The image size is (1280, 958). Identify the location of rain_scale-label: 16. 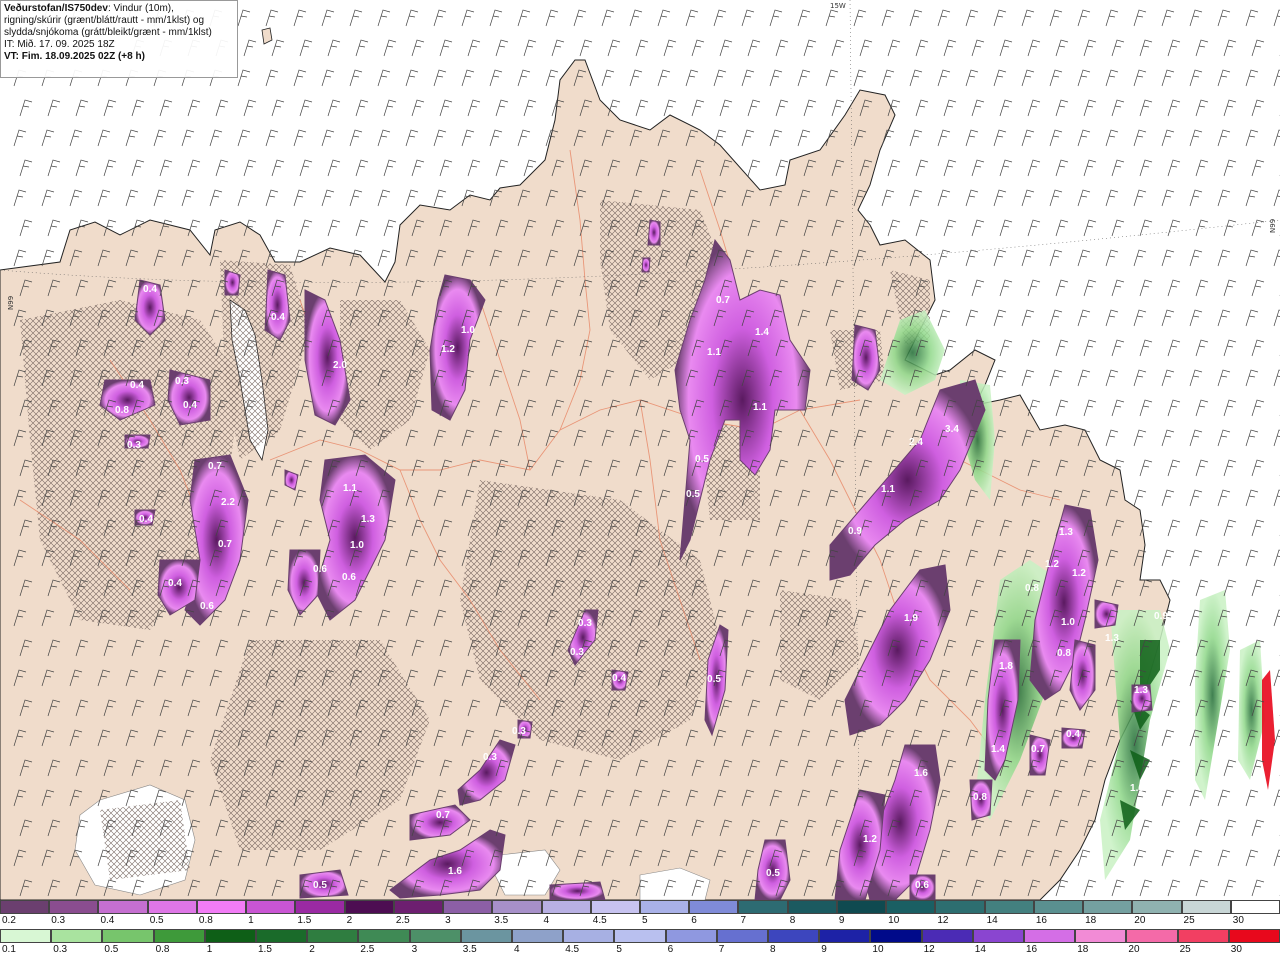
(1032, 949).